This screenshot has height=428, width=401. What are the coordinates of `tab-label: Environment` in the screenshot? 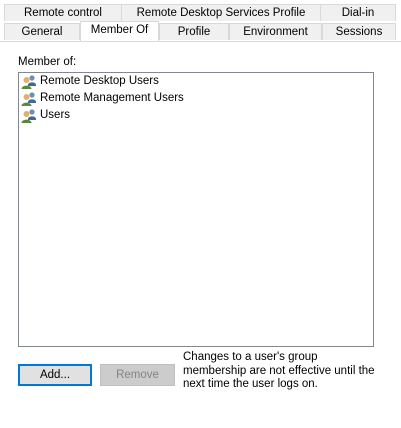 It's located at (275, 32).